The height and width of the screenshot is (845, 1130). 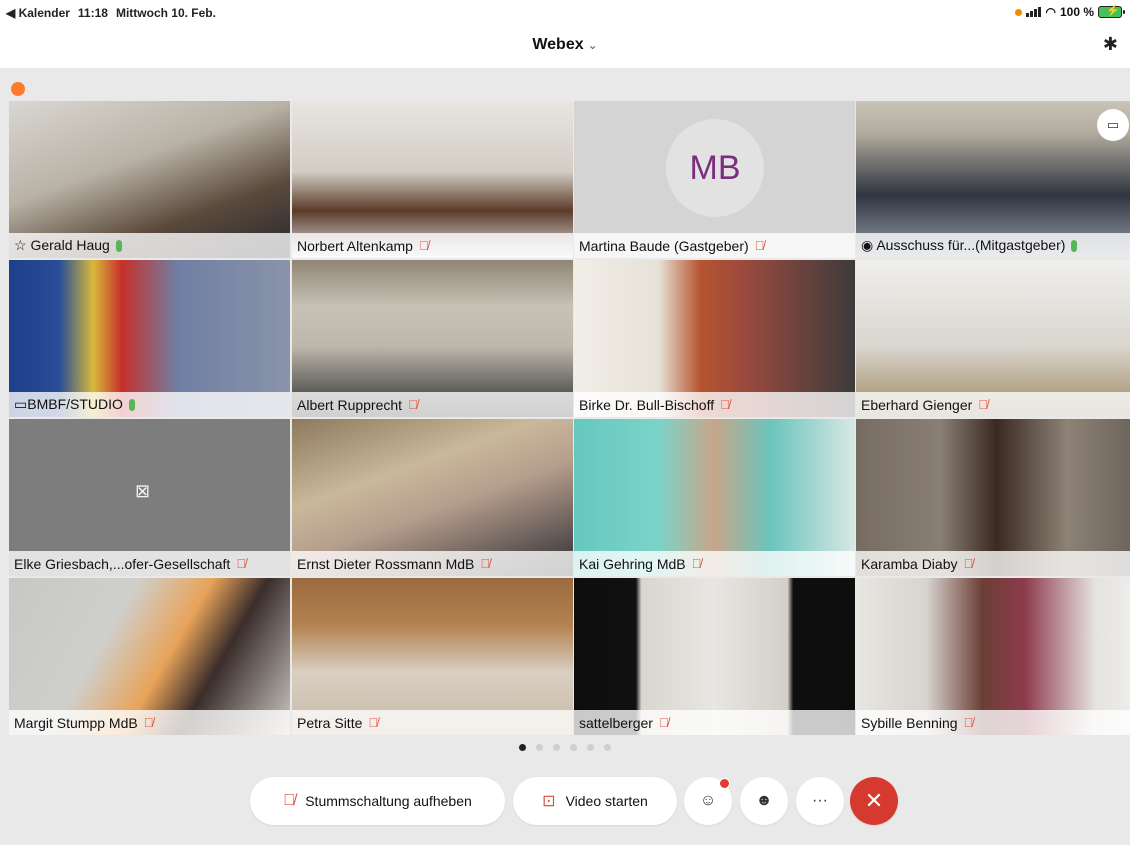 I want to click on participant-tile: ⊠ Elke Griesbach,...ofer-Gesellschaft 🎙̸, so click(x=149, y=497).